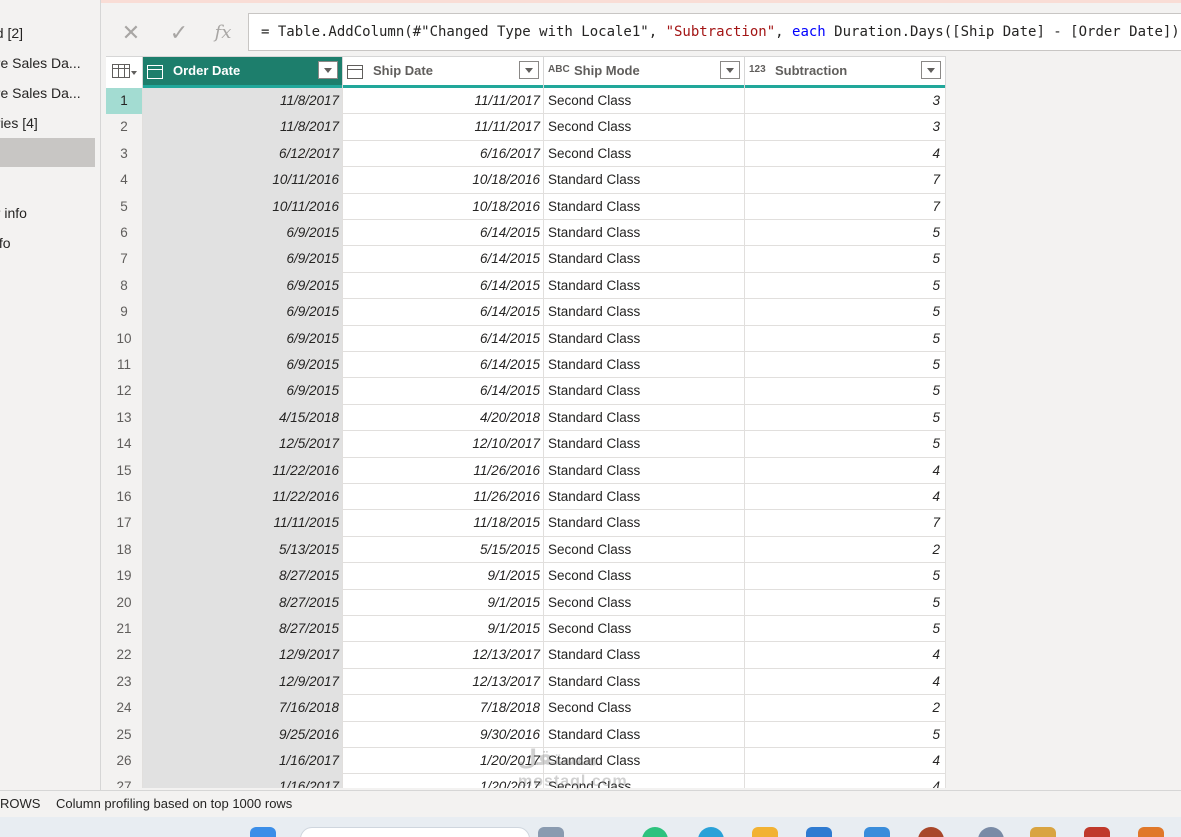 Image resolution: width=1181 pixels, height=837 pixels. Describe the element at coordinates (415, 832) in the screenshot. I see `taskbar-search` at that location.